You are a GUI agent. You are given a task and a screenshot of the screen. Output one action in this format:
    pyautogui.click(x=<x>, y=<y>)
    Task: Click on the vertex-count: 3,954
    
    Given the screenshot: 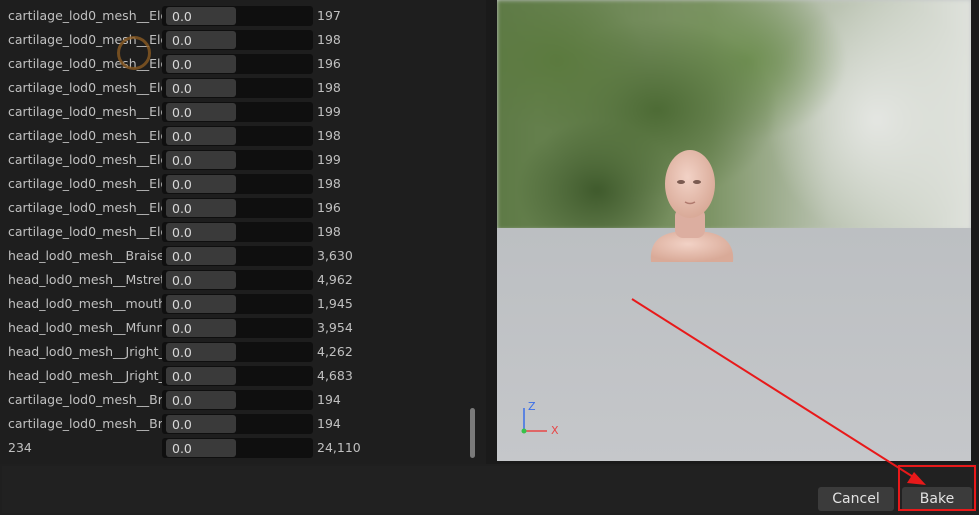 What is the action you would take?
    pyautogui.click(x=335, y=327)
    